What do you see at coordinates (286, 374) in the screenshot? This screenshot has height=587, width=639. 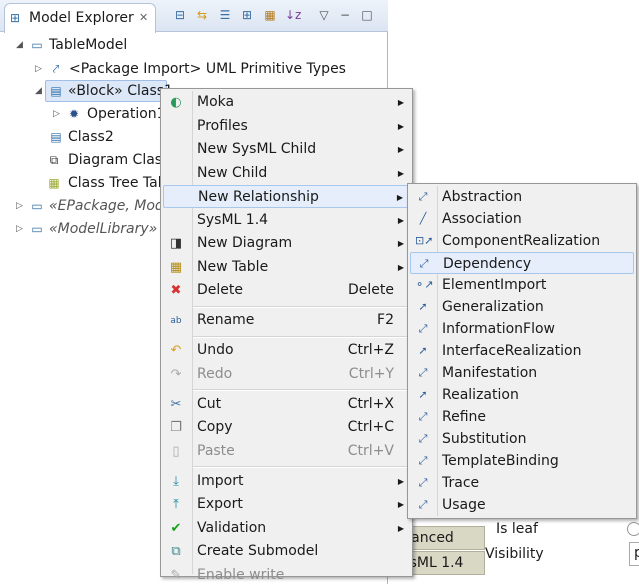 I see `menu-item-redo: ↷ Redo Ctrl+Y` at bounding box center [286, 374].